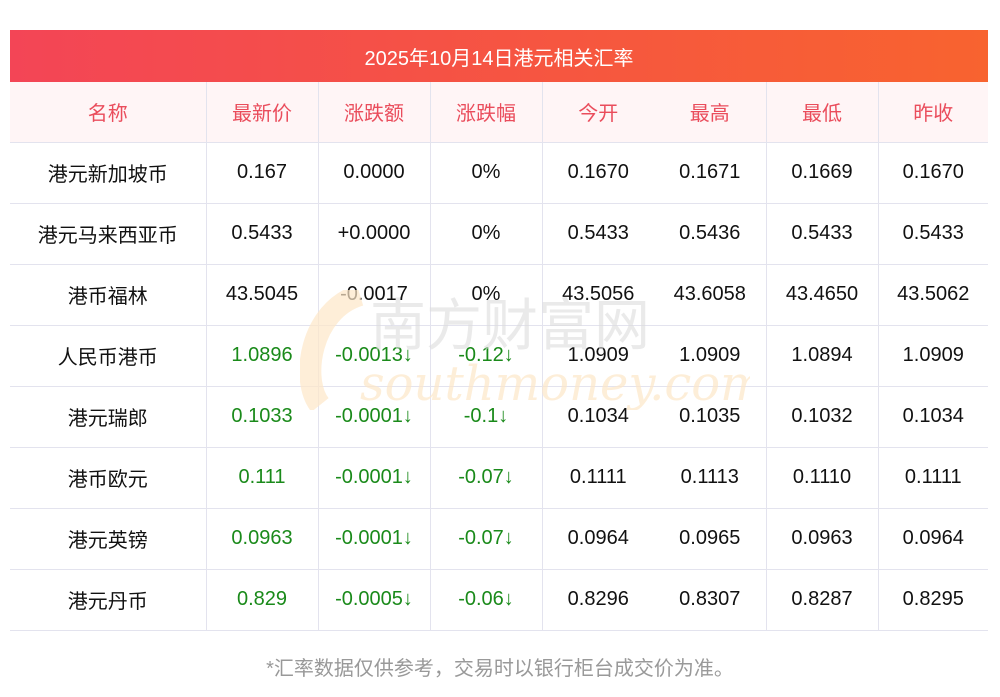 This screenshot has height=697, width=1000. Describe the element at coordinates (499, 56) in the screenshot. I see `table-title: 2025年10月14日港元相关汇率` at that location.